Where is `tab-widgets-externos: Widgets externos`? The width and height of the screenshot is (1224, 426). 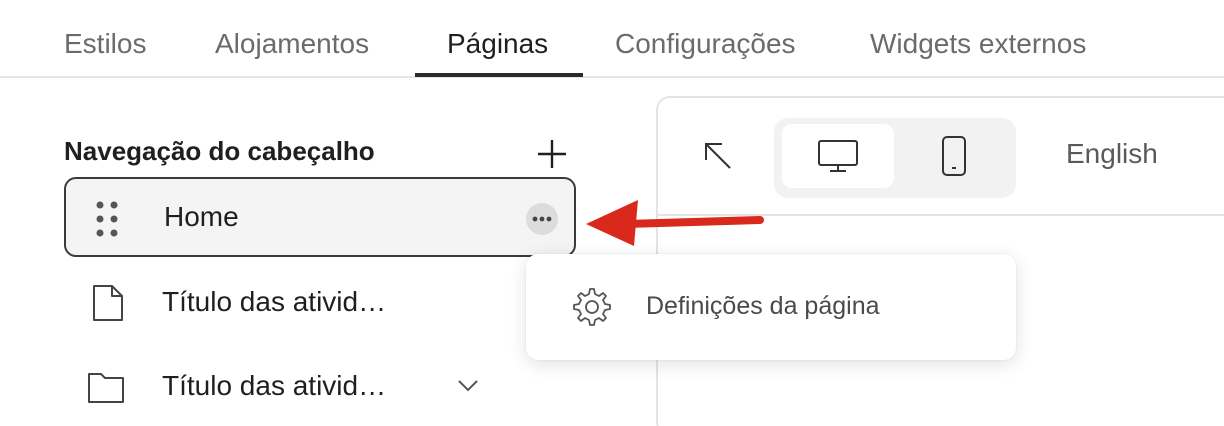
tab-widgets-externos: Widgets externos is located at coordinates (978, 44).